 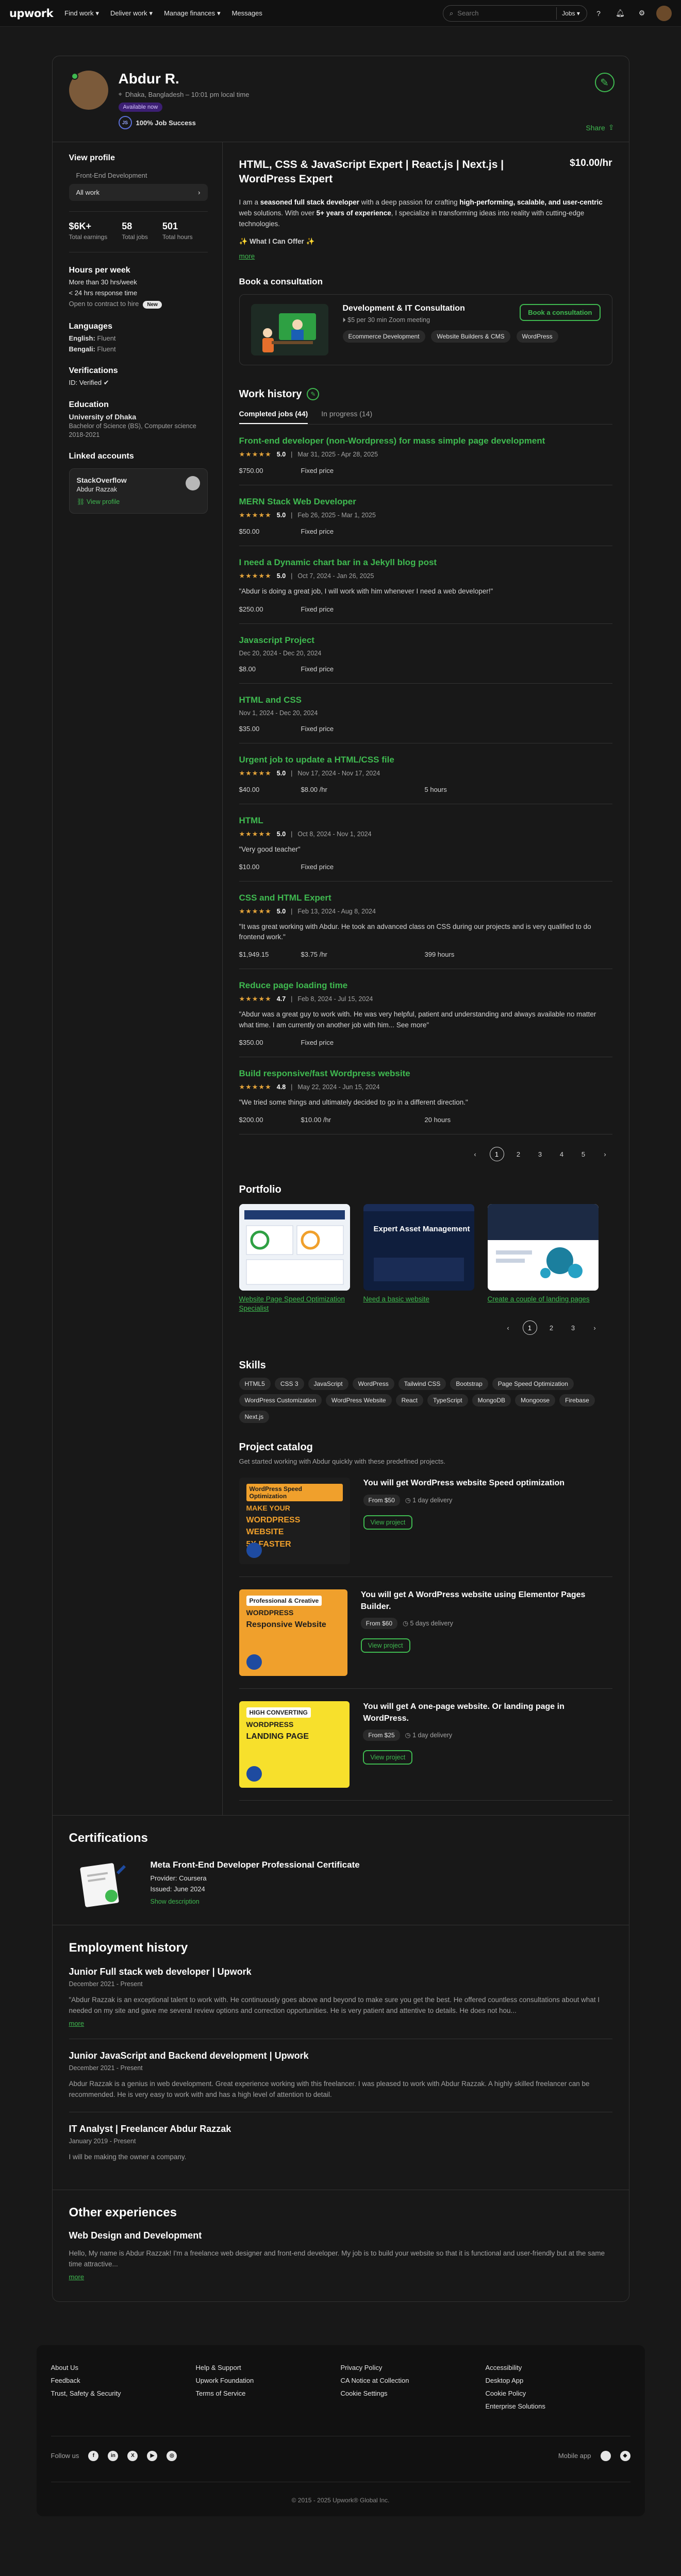 What do you see at coordinates (558, 2406) in the screenshot?
I see `footer-link: Enterprise Solutions` at bounding box center [558, 2406].